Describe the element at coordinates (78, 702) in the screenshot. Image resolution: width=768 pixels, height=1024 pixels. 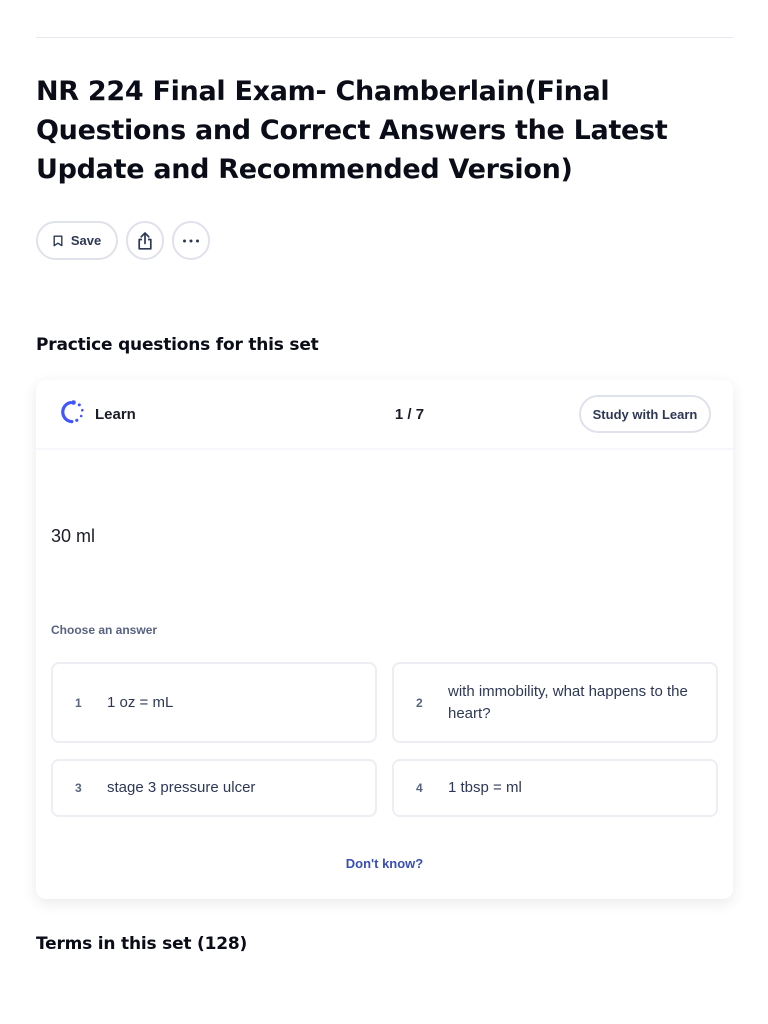
I see `option-number: 1` at that location.